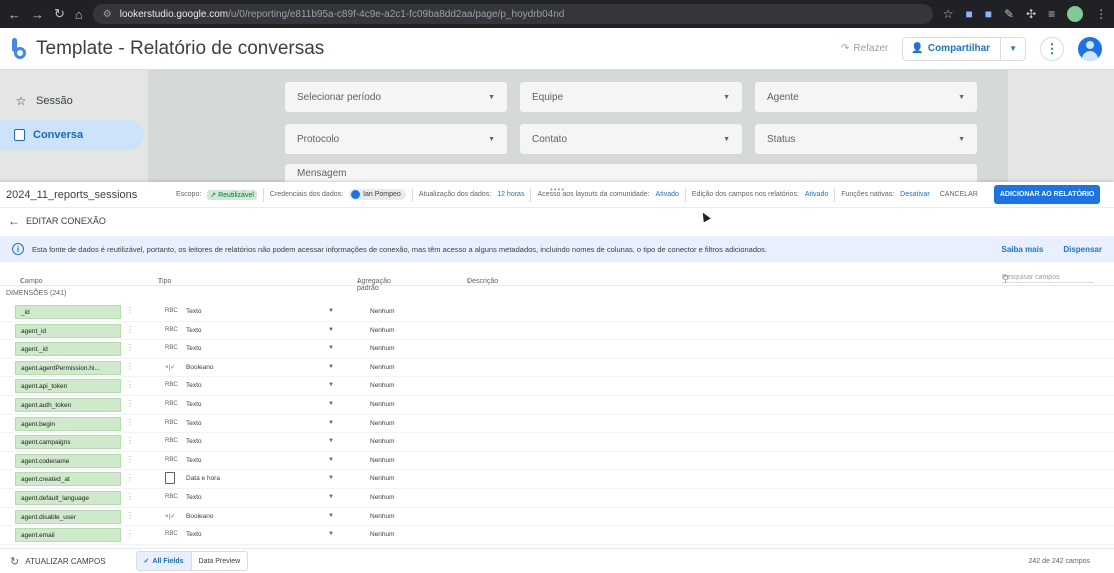  Describe the element at coordinates (1009, 14) in the screenshot. I see `extension-icon: ✎` at that location.